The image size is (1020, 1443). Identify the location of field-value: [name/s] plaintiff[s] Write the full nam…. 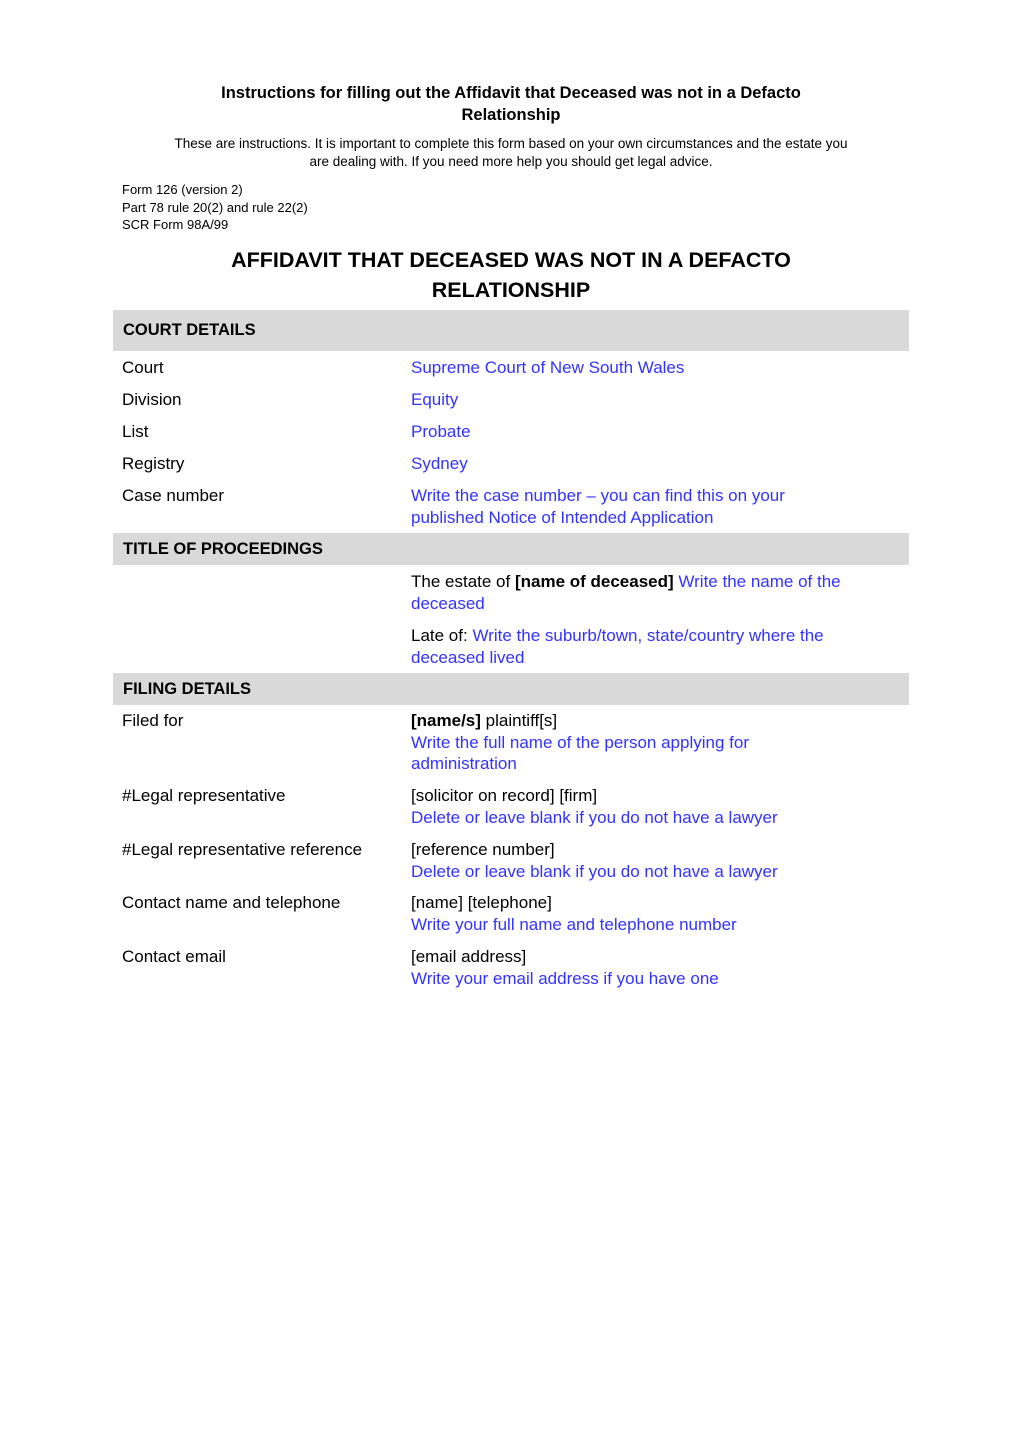
(580, 742).